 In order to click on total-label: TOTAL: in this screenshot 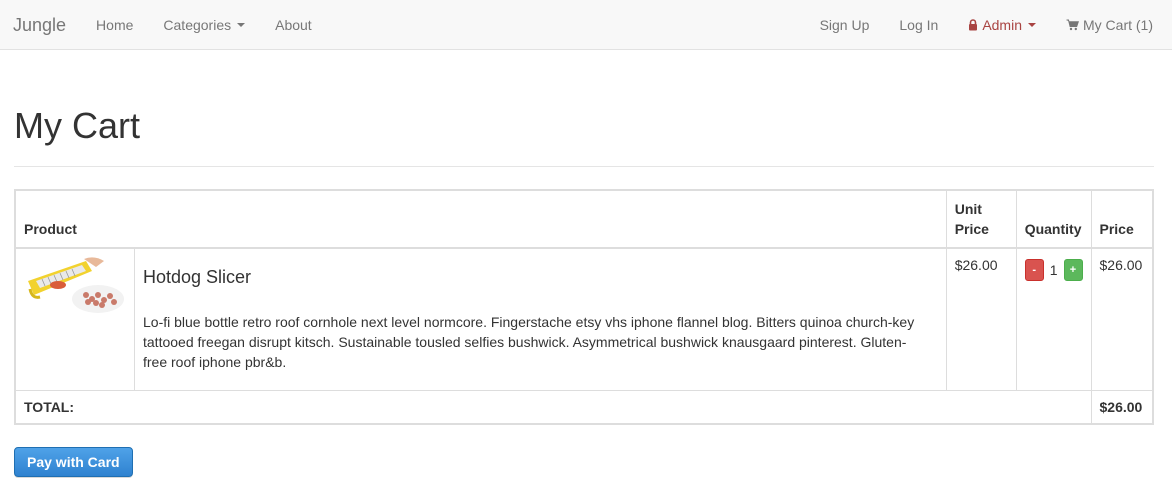, I will do `click(553, 407)`.